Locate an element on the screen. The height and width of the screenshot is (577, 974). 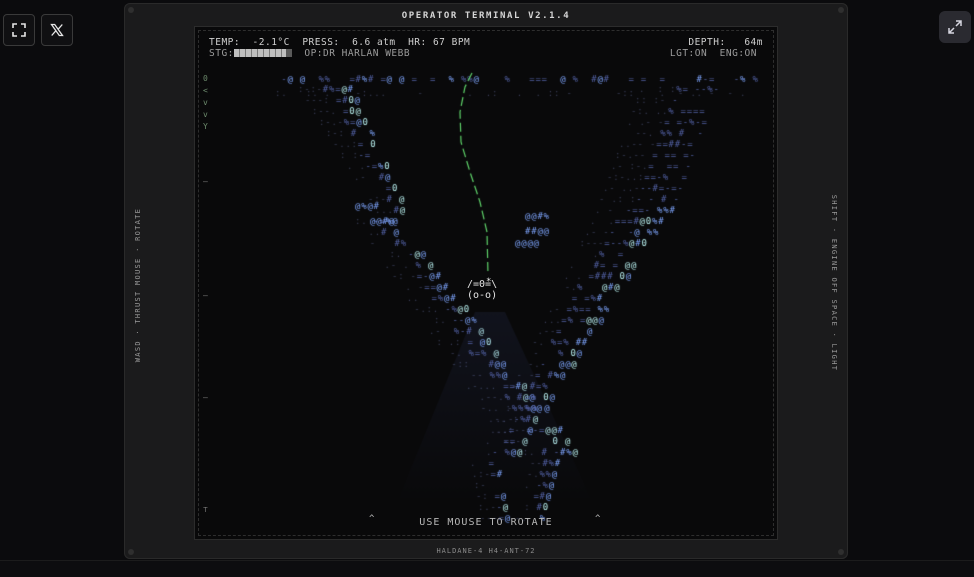
storage-label: STG: is located at coordinates (221, 53).